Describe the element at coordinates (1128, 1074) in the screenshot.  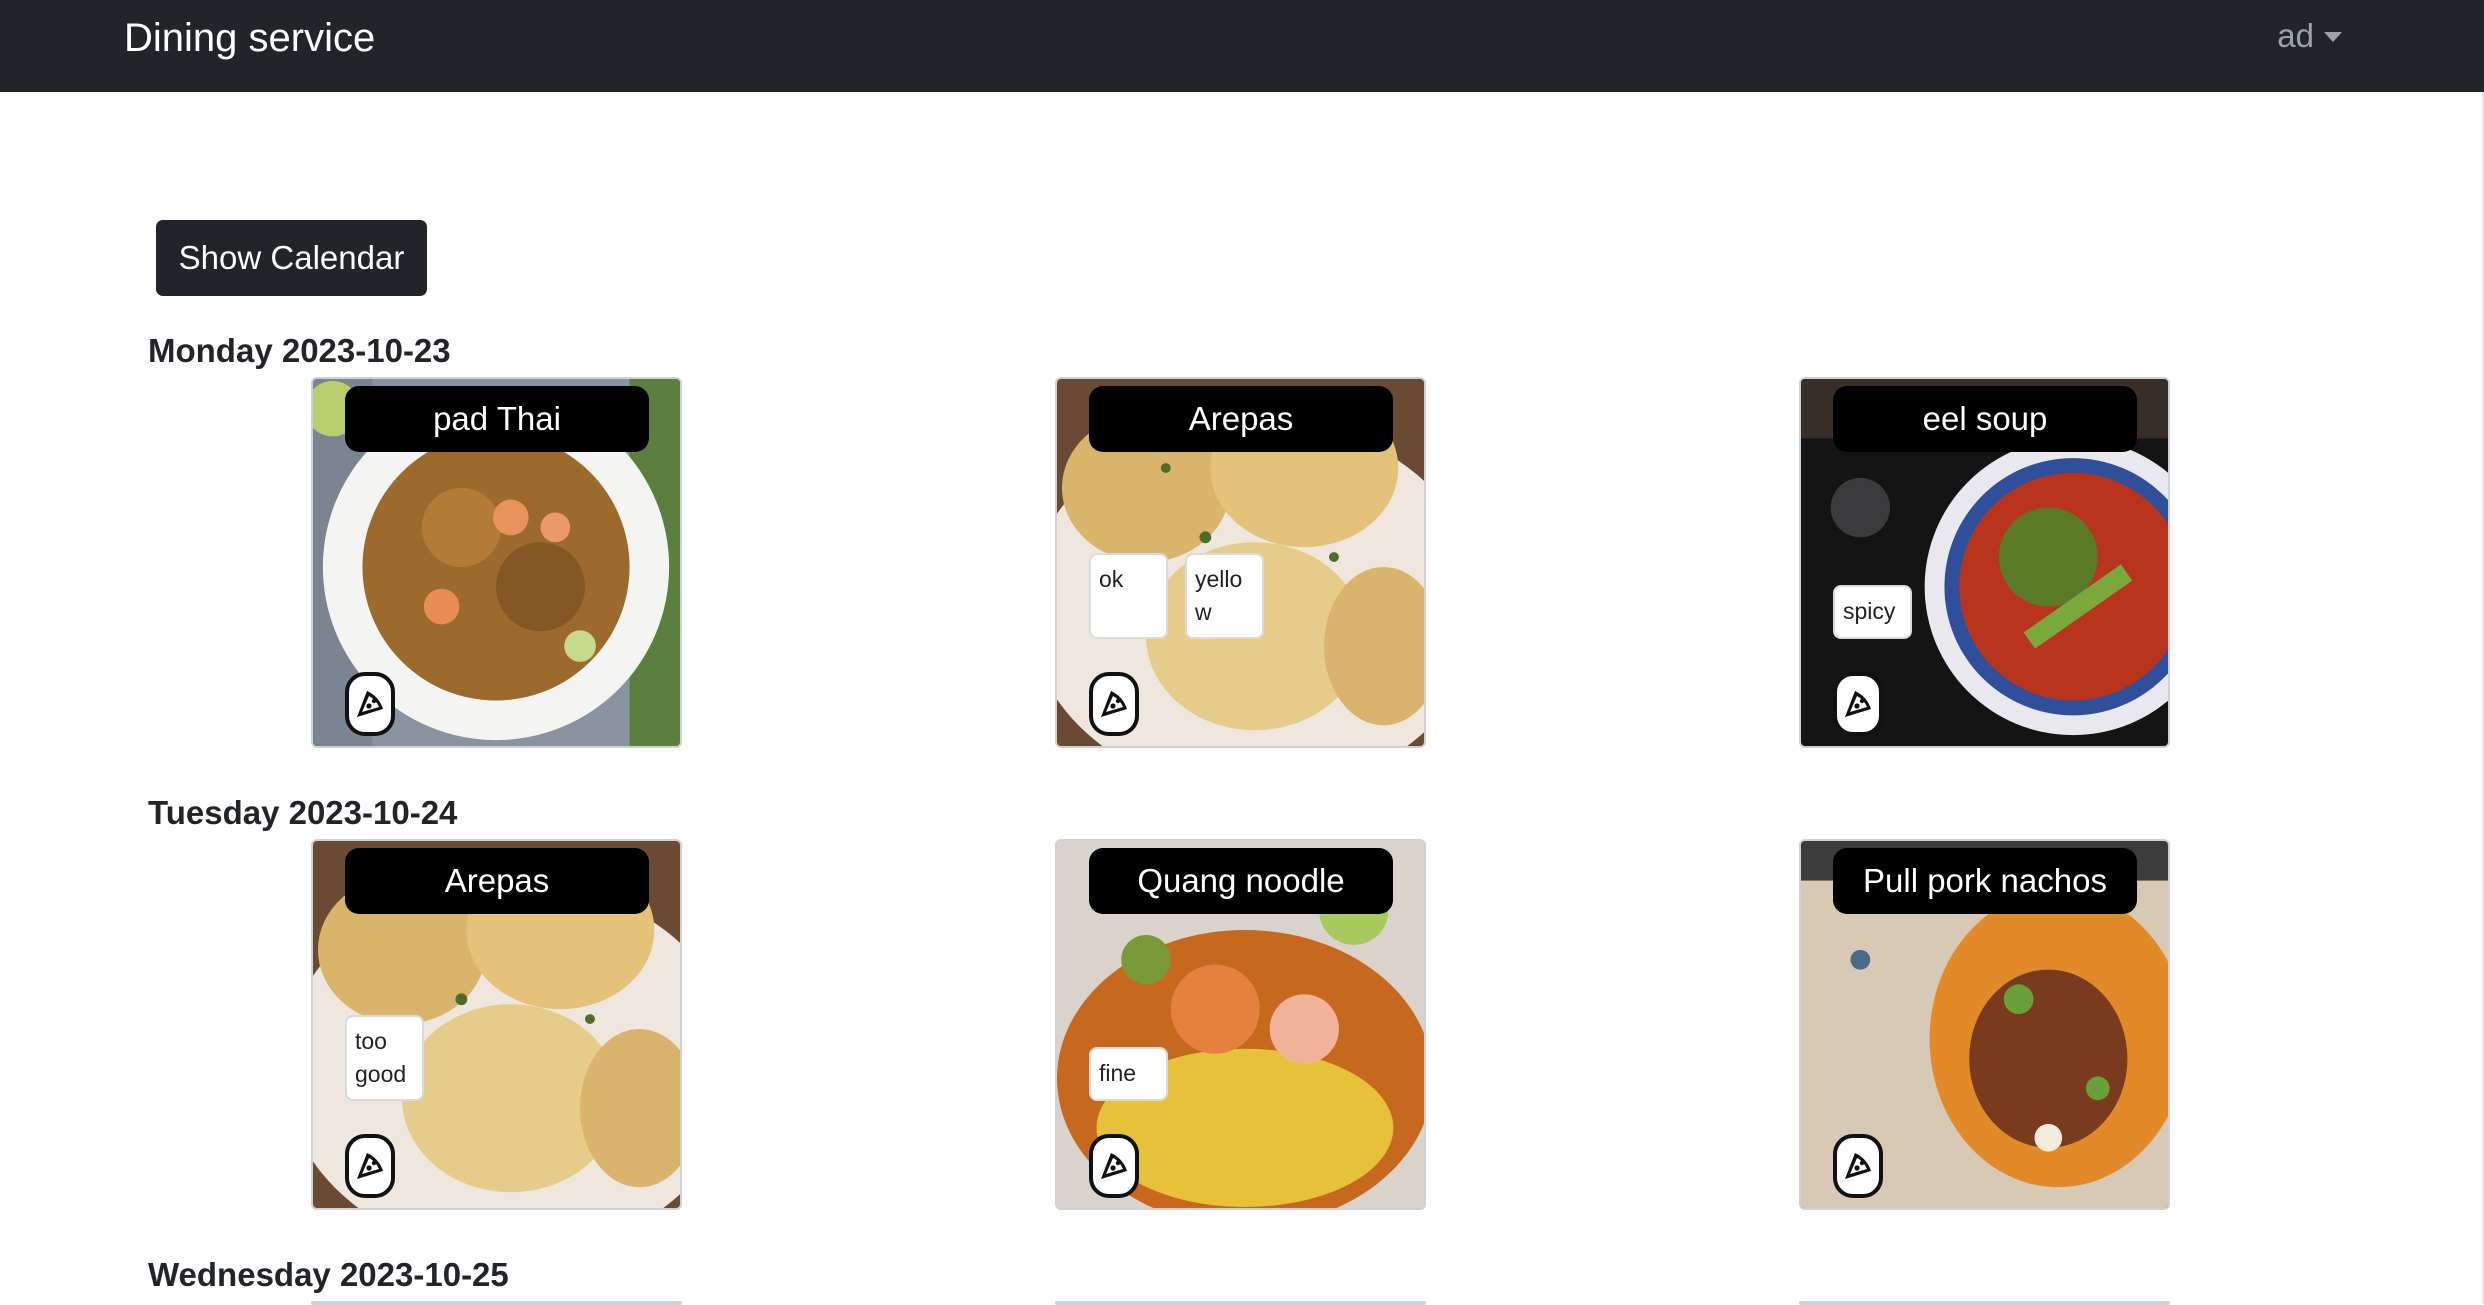
I see `meal-note: fine` at that location.